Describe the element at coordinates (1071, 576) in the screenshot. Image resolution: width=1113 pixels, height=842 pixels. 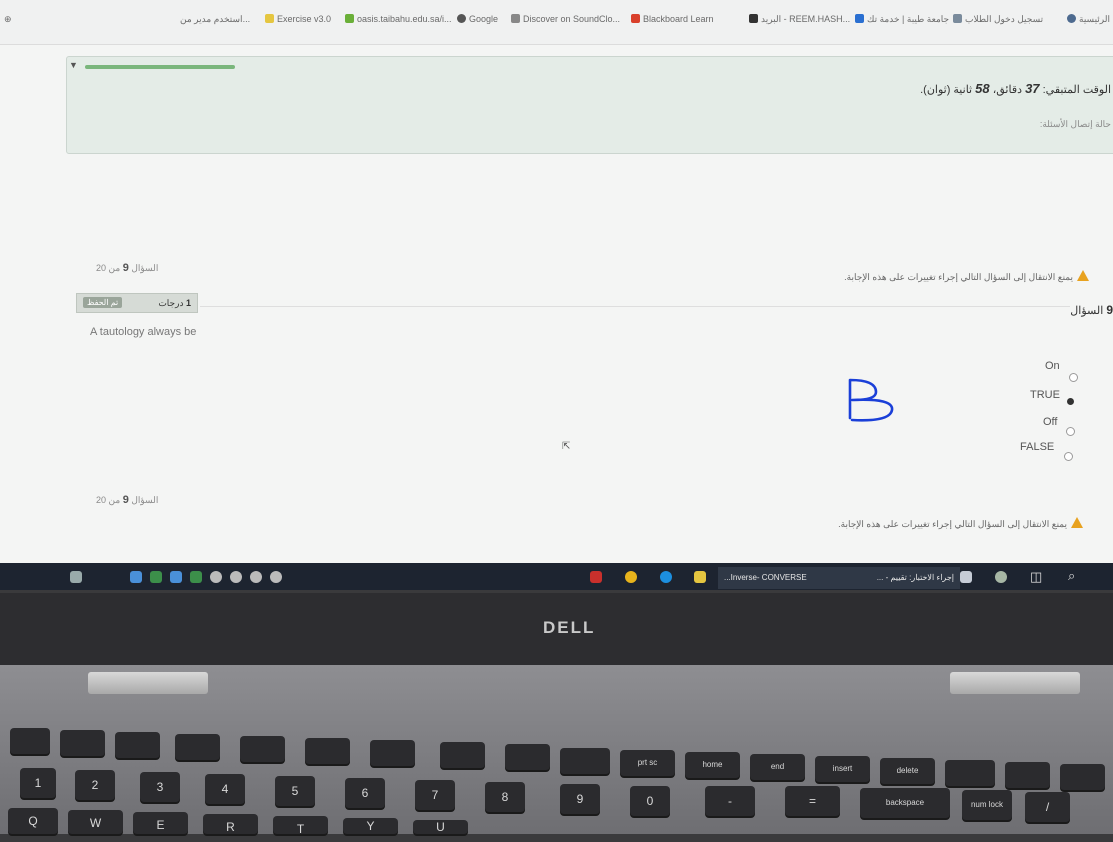
I see `search-icon: ⌕` at that location.